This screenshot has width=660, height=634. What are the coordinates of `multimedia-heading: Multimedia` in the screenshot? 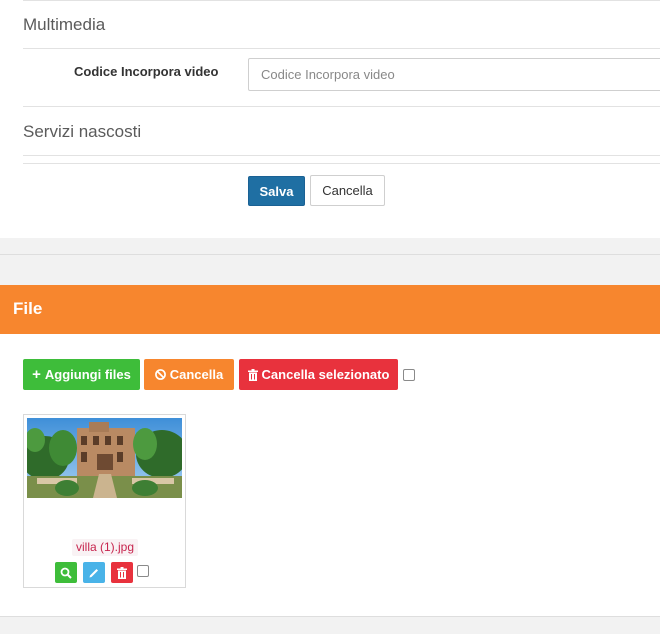 It's located at (64, 24).